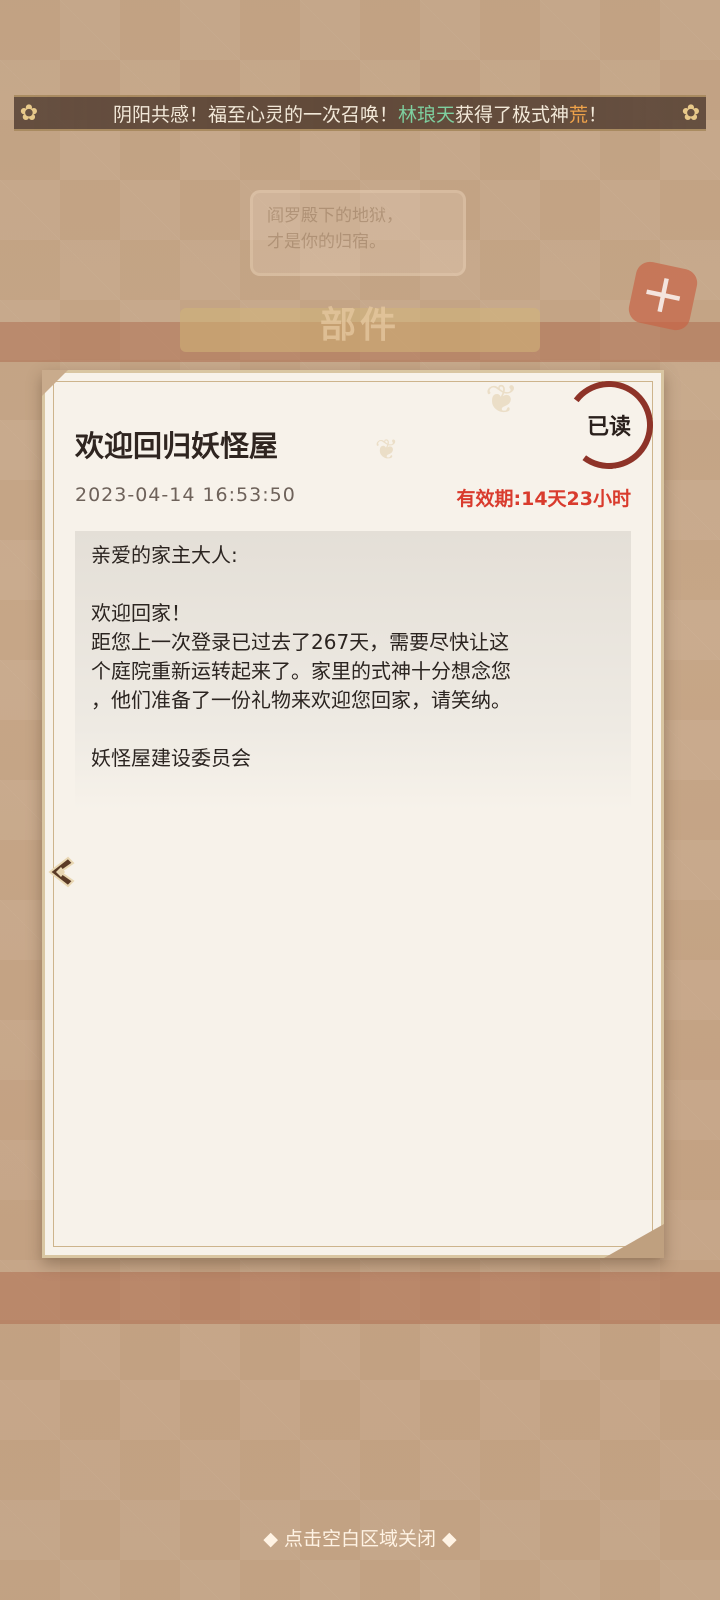  What do you see at coordinates (609, 428) in the screenshot?
I see `read-stamp-label: 已读` at bounding box center [609, 428].